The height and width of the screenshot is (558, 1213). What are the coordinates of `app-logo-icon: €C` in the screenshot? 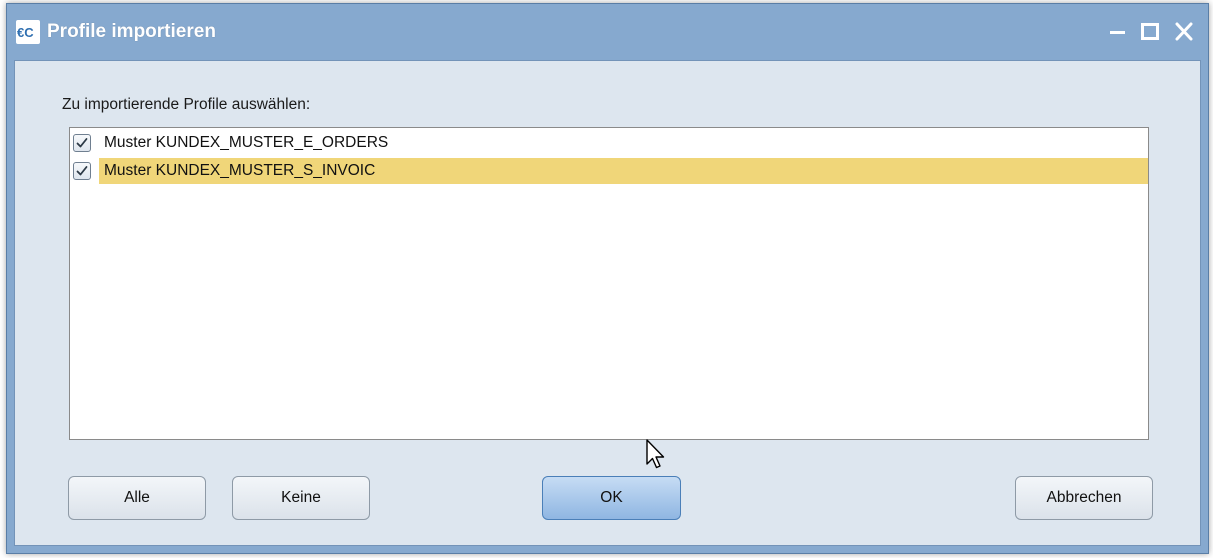 It's located at (28, 32).